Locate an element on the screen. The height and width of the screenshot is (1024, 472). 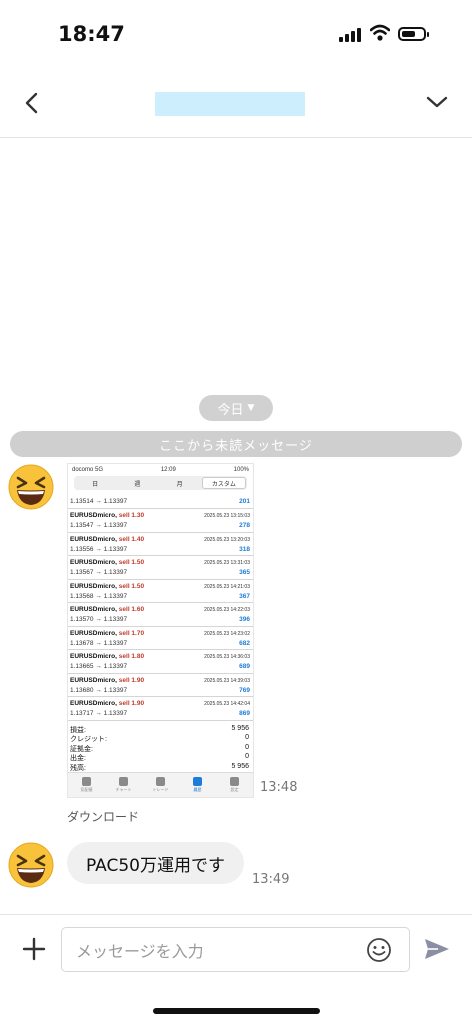
trade-datetime: 2025.05.23 13:20:03 is located at coordinates (227, 539).